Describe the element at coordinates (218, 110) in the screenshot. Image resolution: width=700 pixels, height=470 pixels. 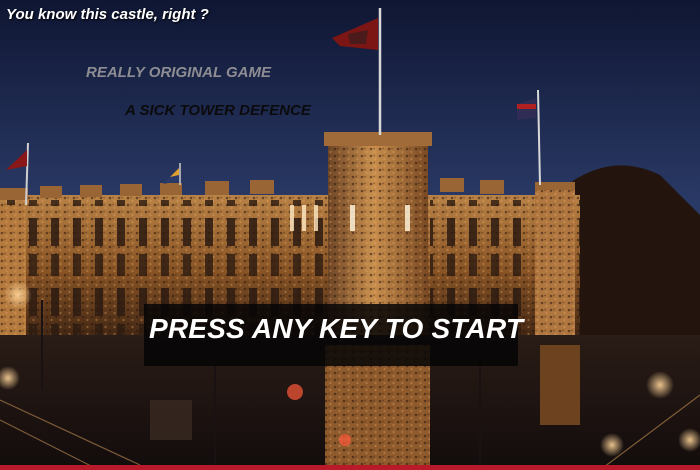
I see `tagline-tower-defence: A SICK TOWER DEFENCE` at that location.